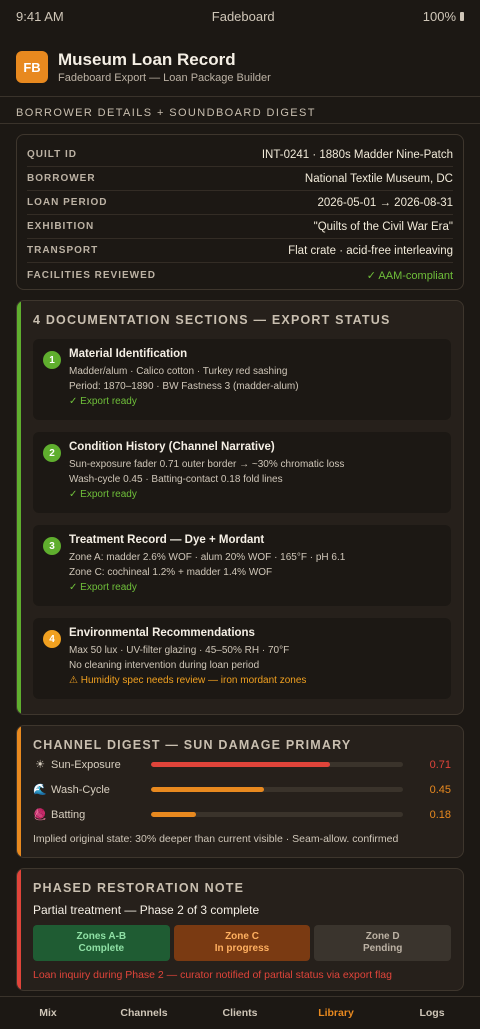  Describe the element at coordinates (61, 226) in the screenshot. I see `borrower-row-key: EXHIBITION` at that location.